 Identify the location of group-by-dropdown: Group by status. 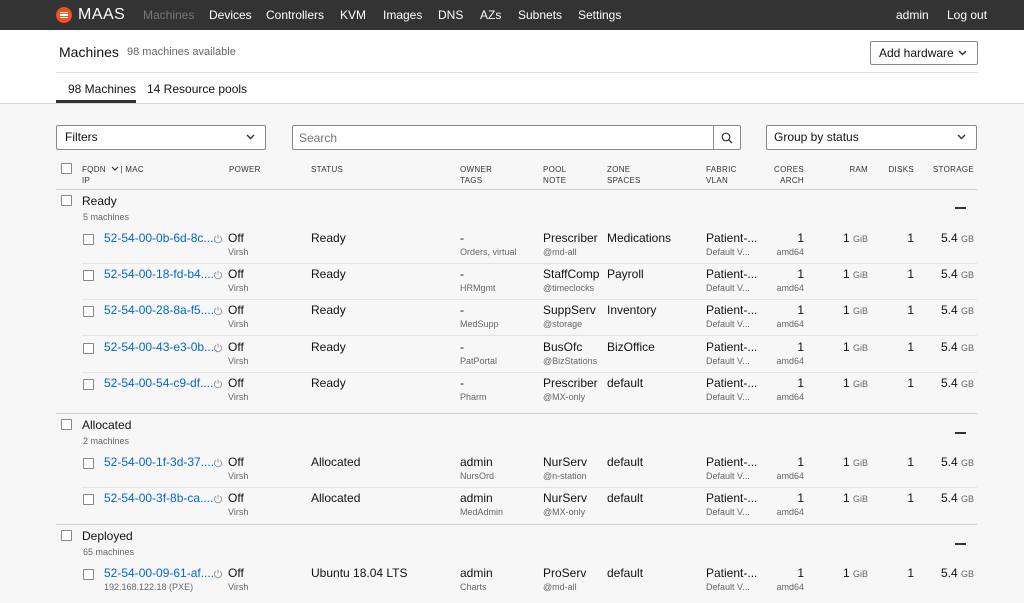
(871, 137).